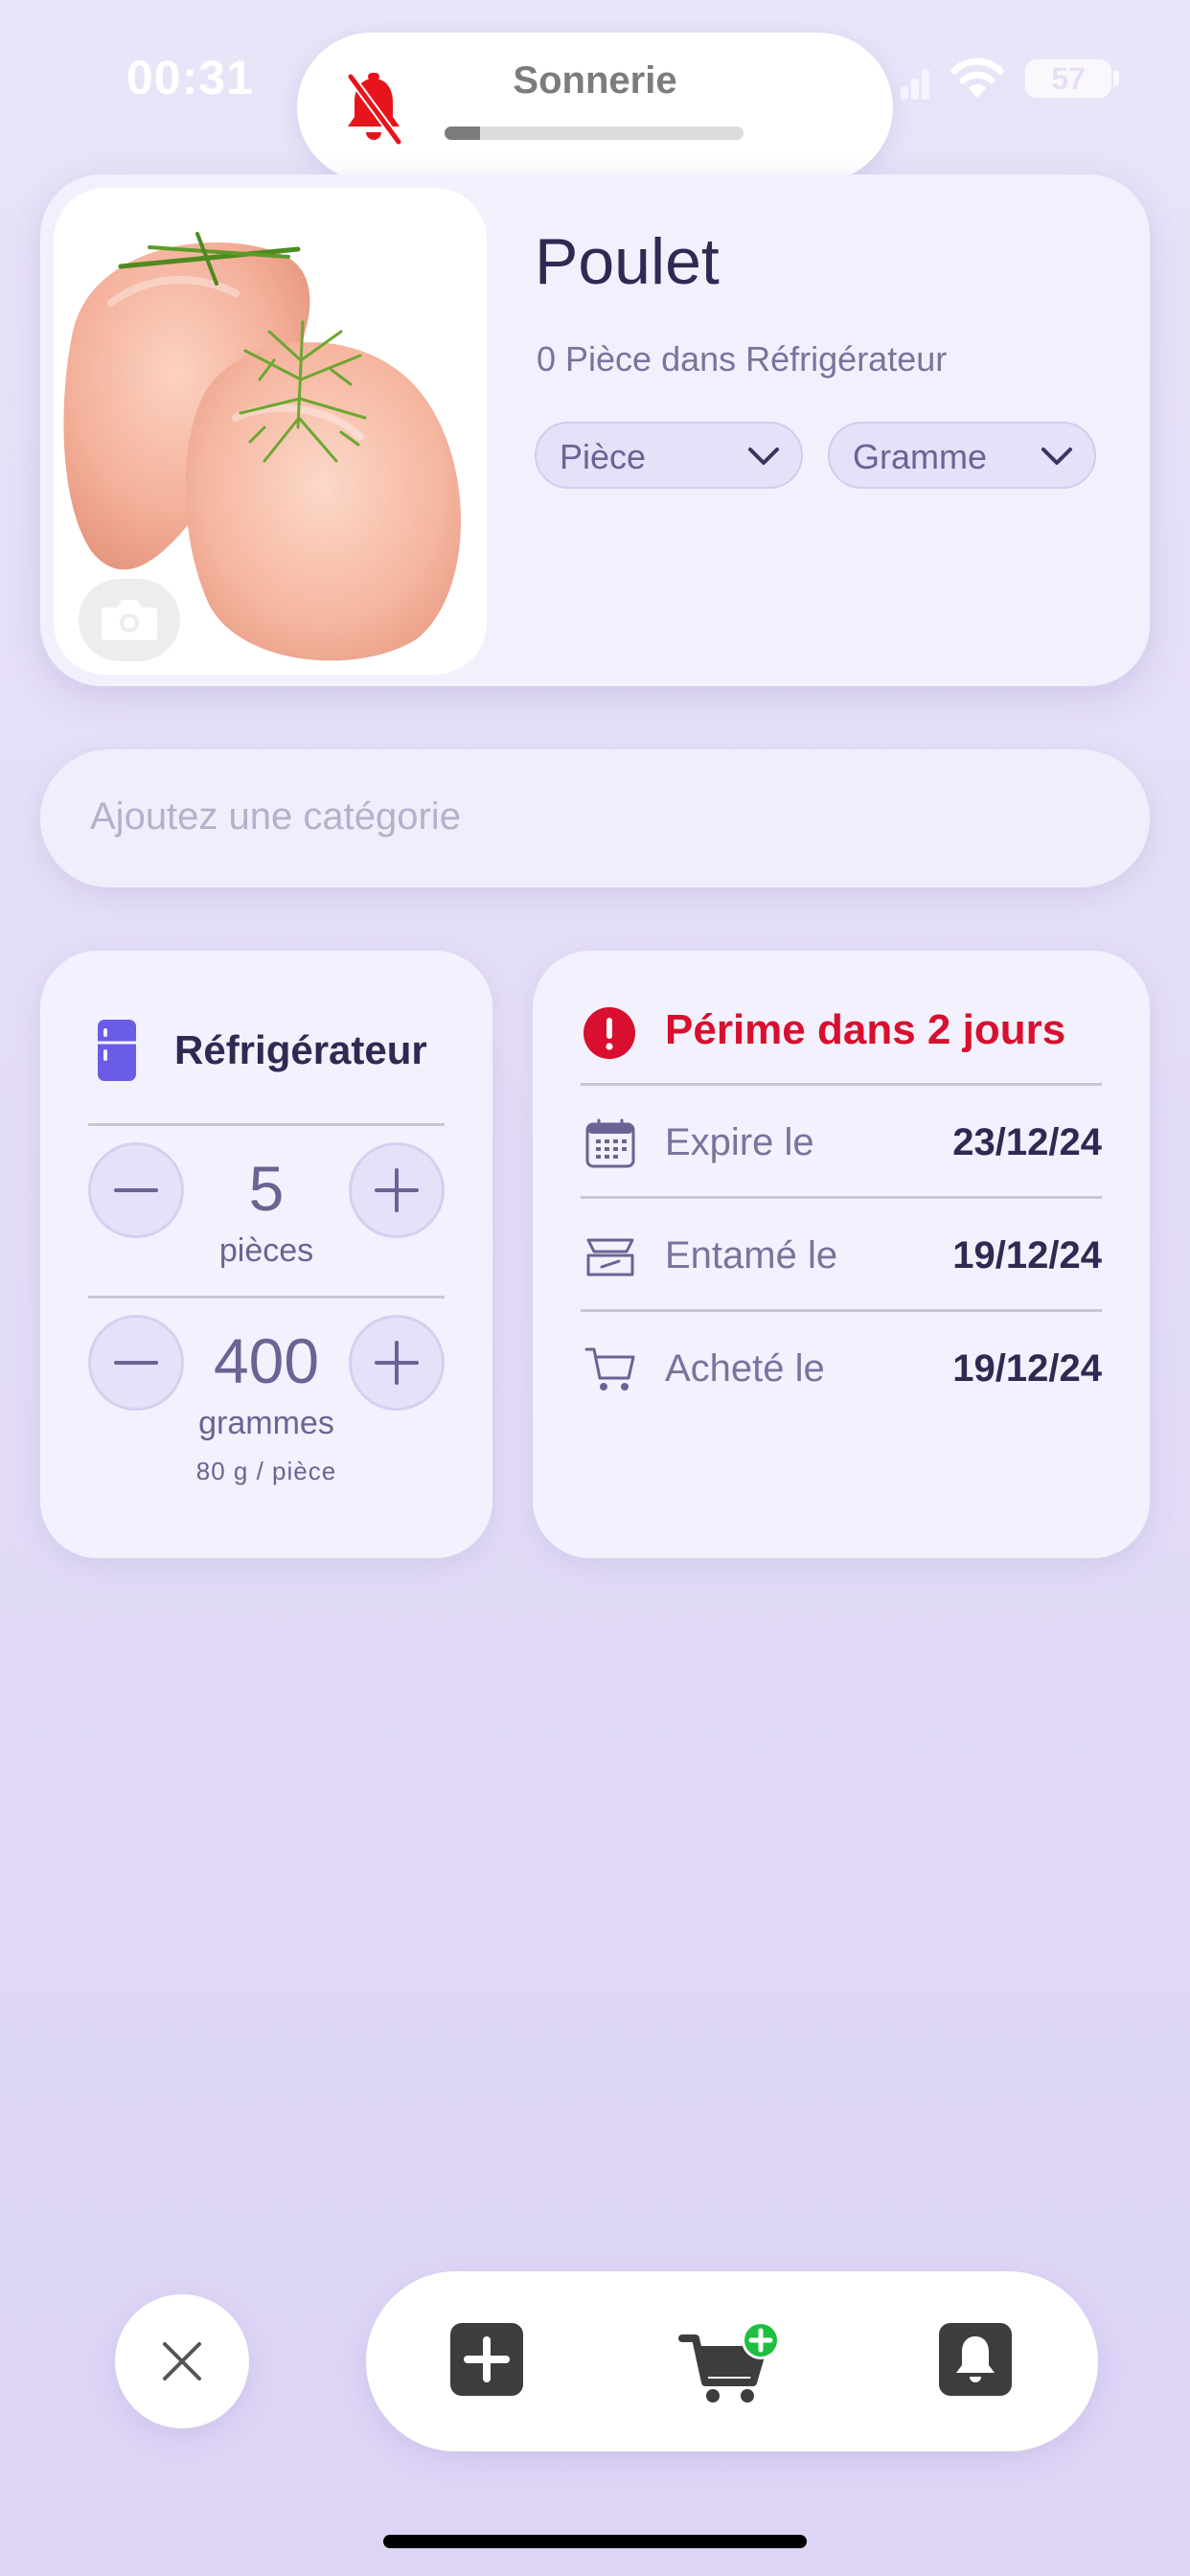 The width and height of the screenshot is (1190, 2576). Describe the element at coordinates (610, 1256) in the screenshot. I see `opened-box-icon` at that location.